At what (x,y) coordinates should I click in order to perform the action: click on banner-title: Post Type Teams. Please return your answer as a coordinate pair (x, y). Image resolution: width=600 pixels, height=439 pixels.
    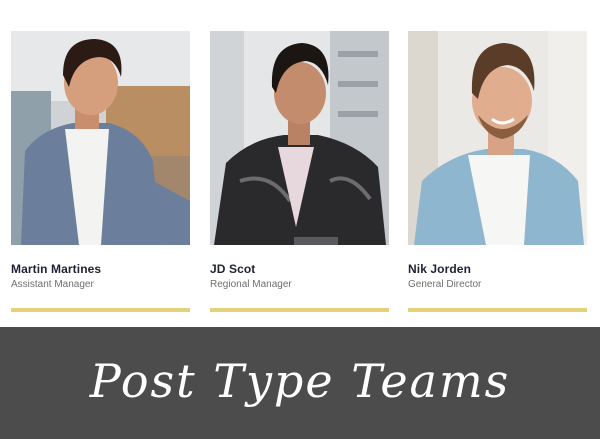
    Looking at the image, I should click on (300, 381).